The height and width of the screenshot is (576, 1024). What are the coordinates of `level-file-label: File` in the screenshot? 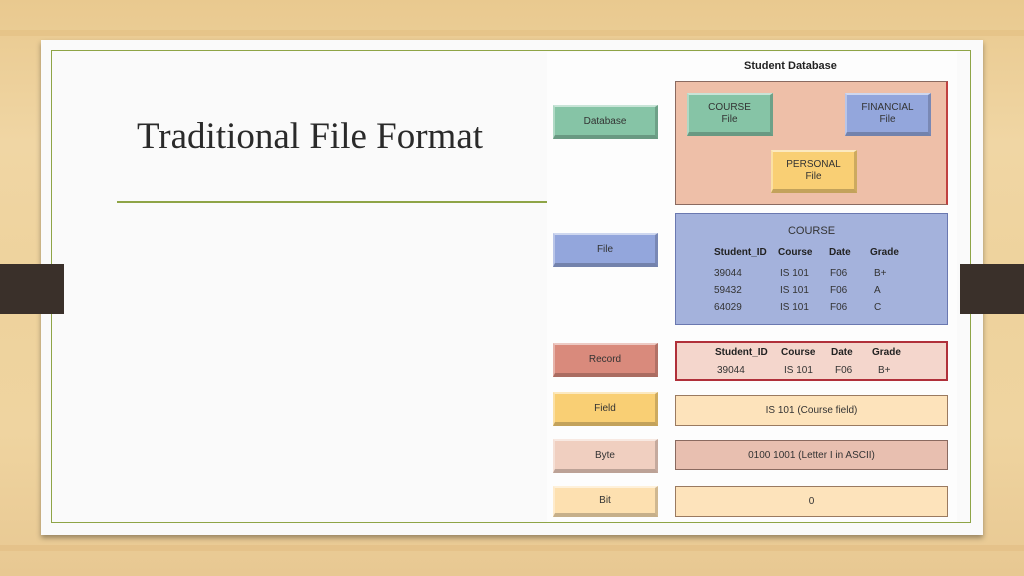 It's located at (605, 250).